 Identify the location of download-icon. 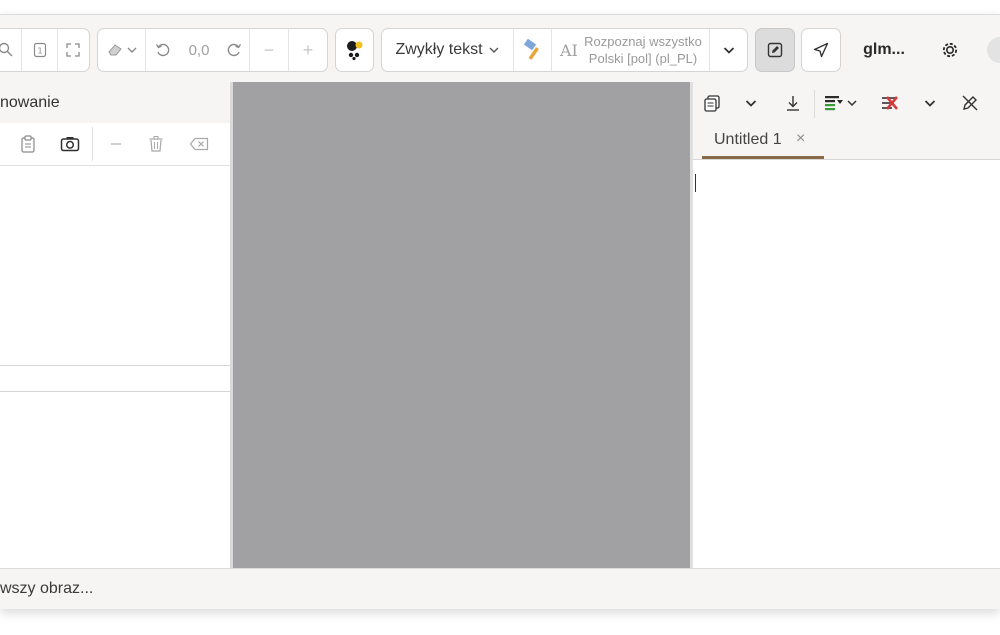
(793, 103).